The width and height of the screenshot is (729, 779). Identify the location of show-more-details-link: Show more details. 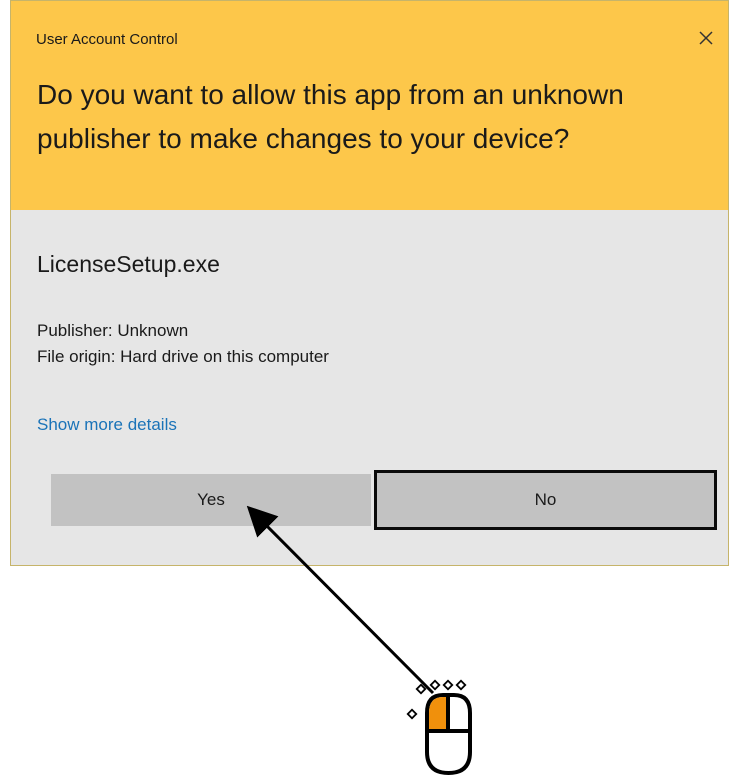
(107, 425).